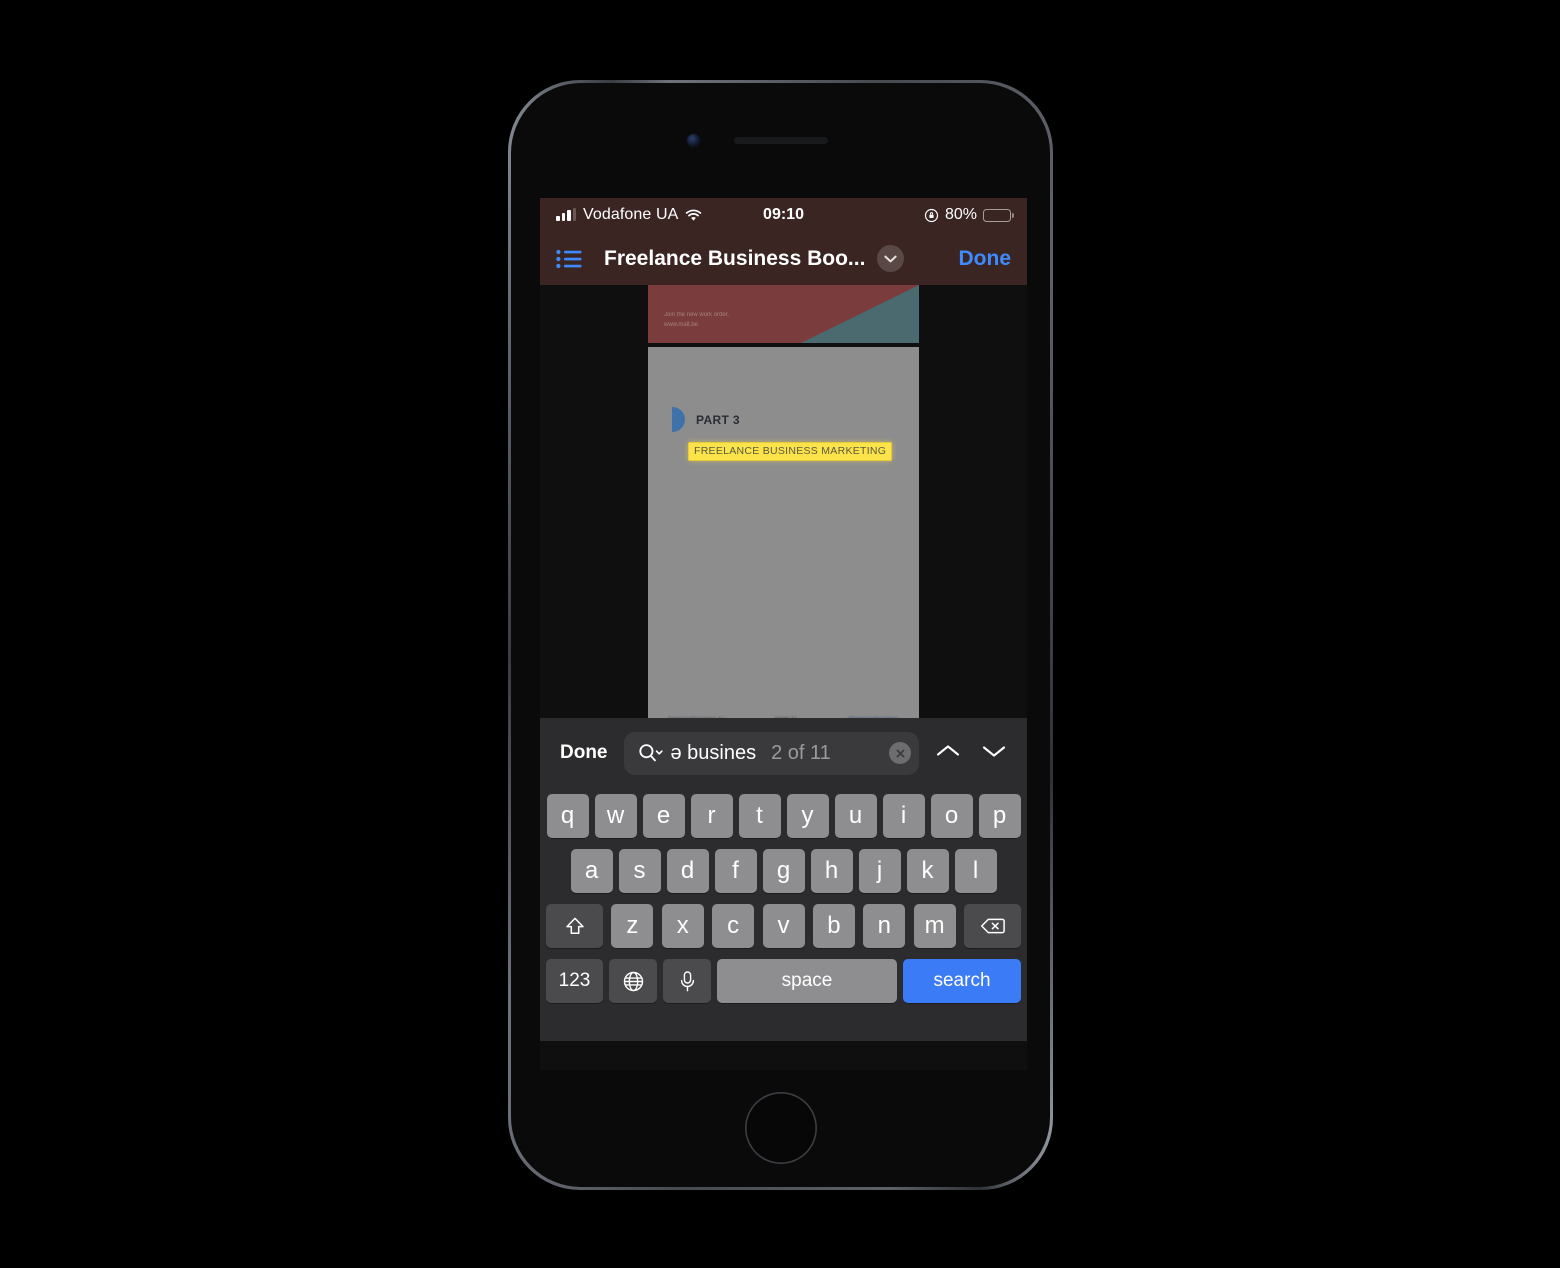 The width and height of the screenshot is (1560, 1268). What do you see at coordinates (733, 926) in the screenshot?
I see `key-c: c` at bounding box center [733, 926].